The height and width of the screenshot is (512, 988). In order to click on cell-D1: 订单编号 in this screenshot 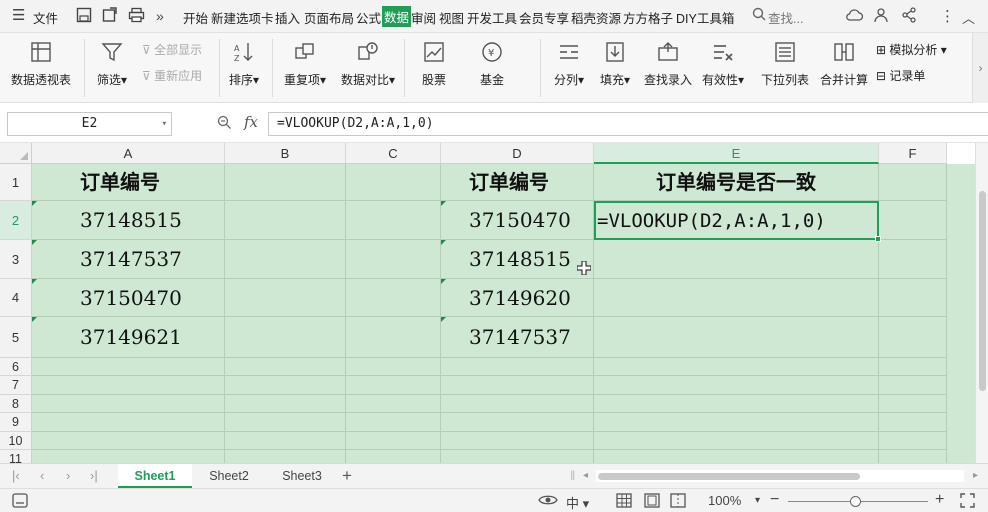, I will do `click(517, 182)`.